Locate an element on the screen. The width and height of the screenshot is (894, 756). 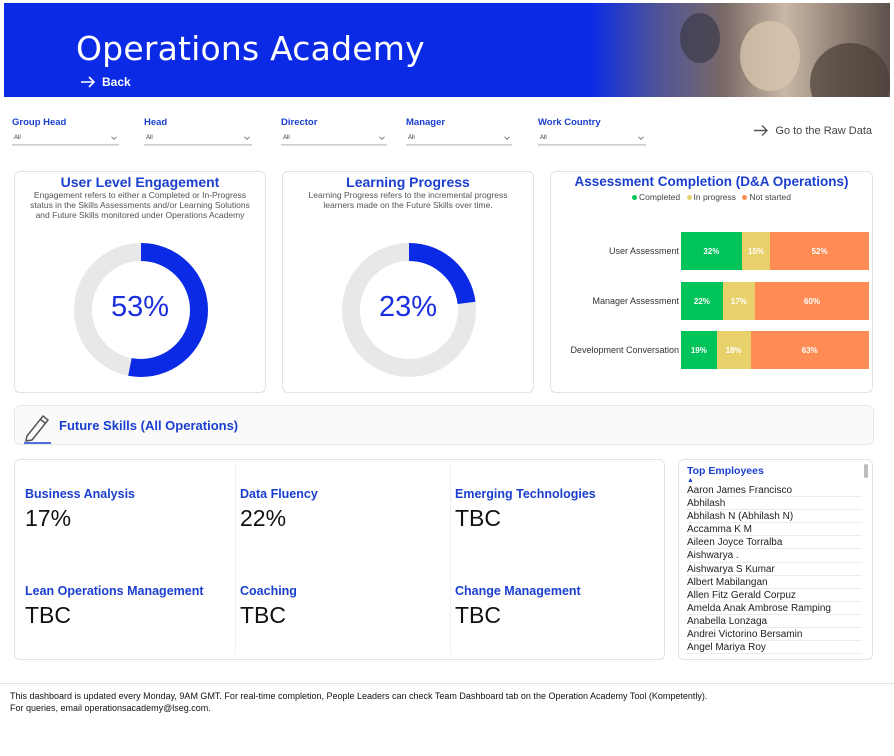
top-employees-title: Top Employees is located at coordinates (725, 471).